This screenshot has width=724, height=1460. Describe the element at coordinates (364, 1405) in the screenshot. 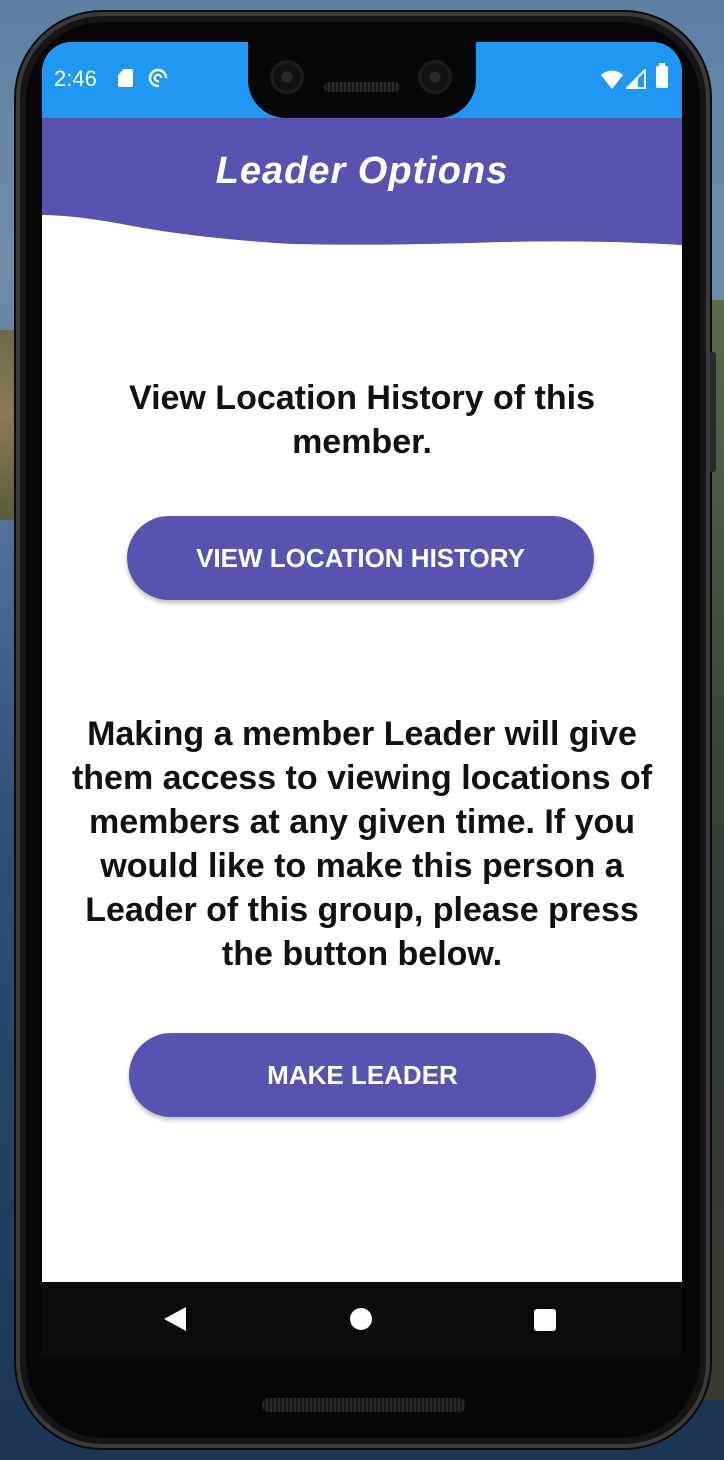

I see `bottom-speaker-grille` at that location.